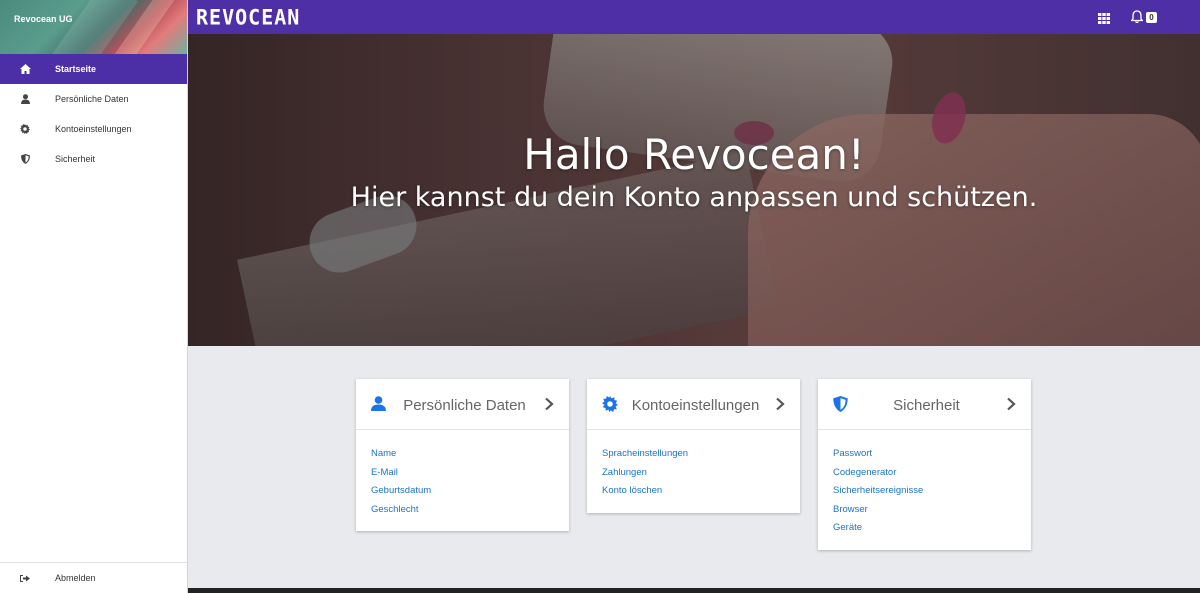  I want to click on sidebar-item-label: Startseite, so click(76, 69).